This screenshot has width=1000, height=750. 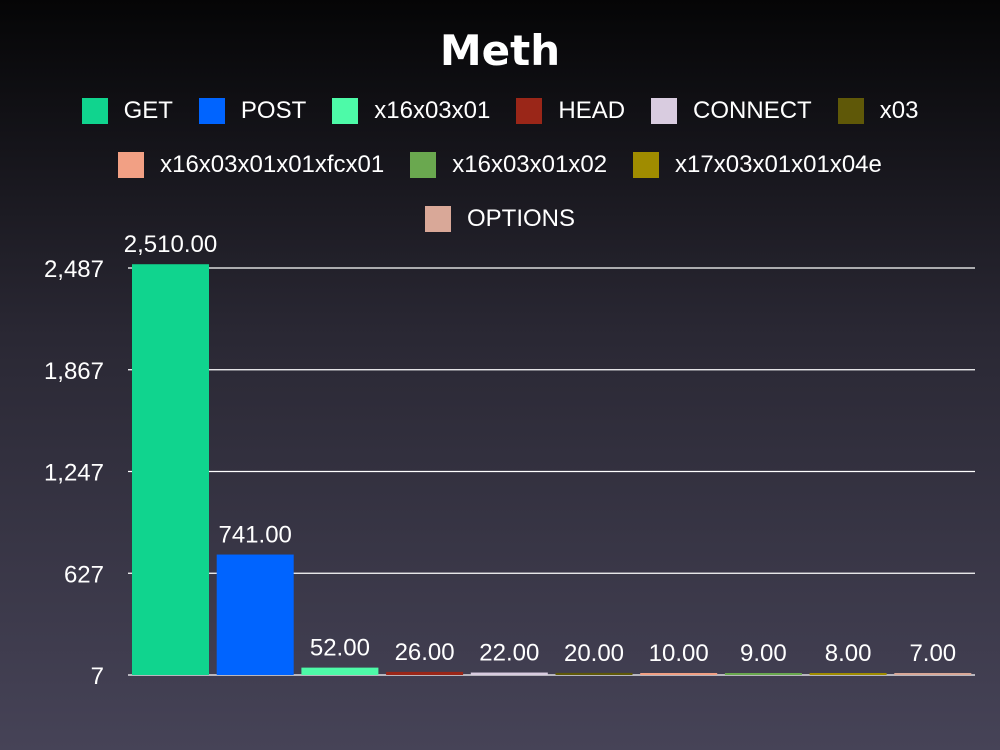 I want to click on bar-get, so click(x=170, y=469).